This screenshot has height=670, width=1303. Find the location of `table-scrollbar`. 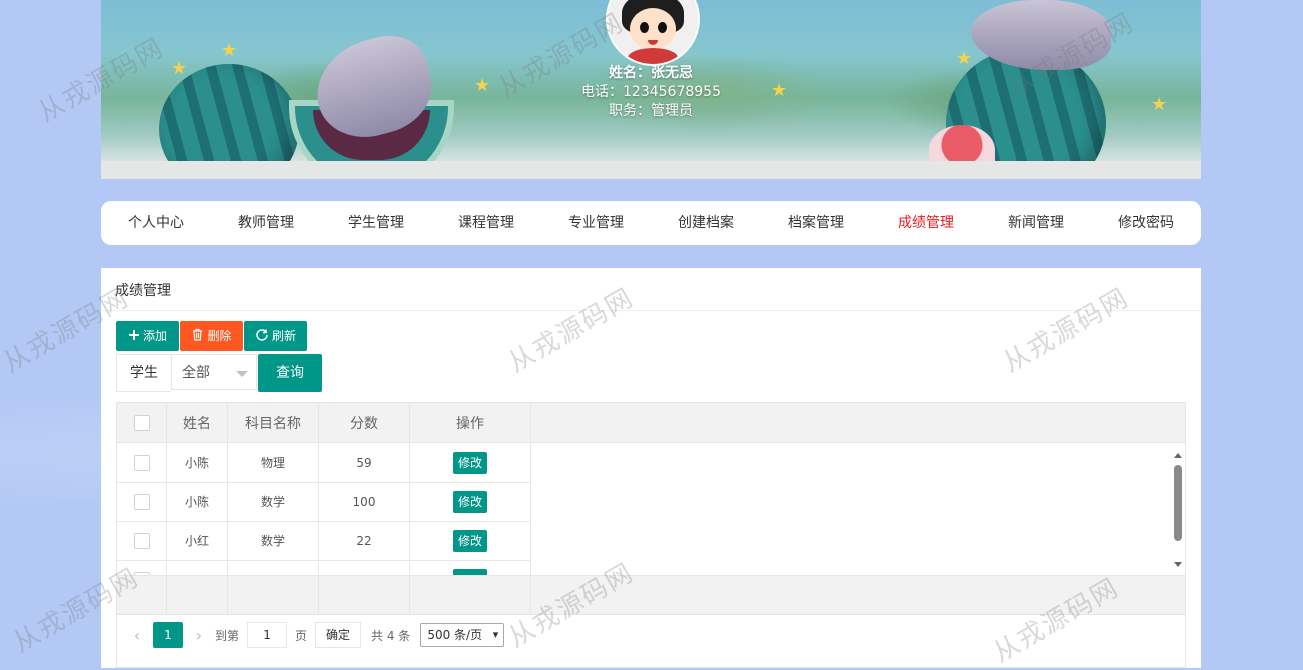

table-scrollbar is located at coordinates (1178, 509).